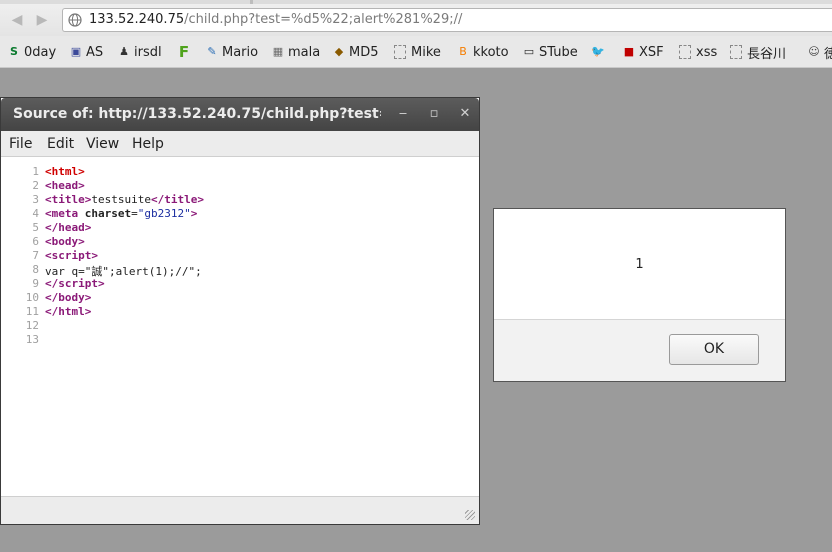  I want to click on bookmark-item: 長谷川, so click(758, 53).